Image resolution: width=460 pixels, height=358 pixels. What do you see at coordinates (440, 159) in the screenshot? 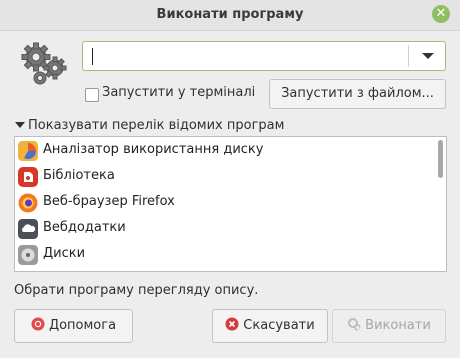
I see `list-scrollbar` at bounding box center [440, 159].